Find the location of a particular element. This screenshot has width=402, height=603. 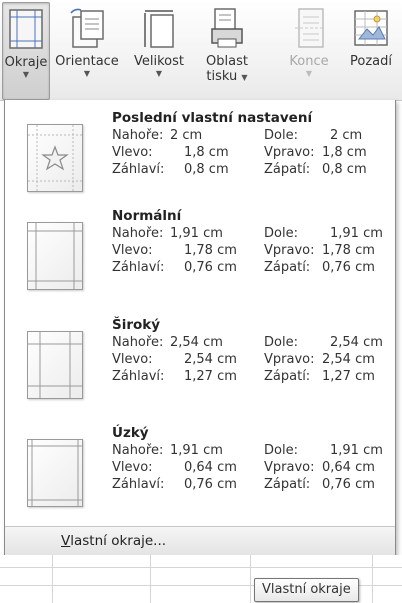

print-area-button-label: Oblast is located at coordinates (227, 61).